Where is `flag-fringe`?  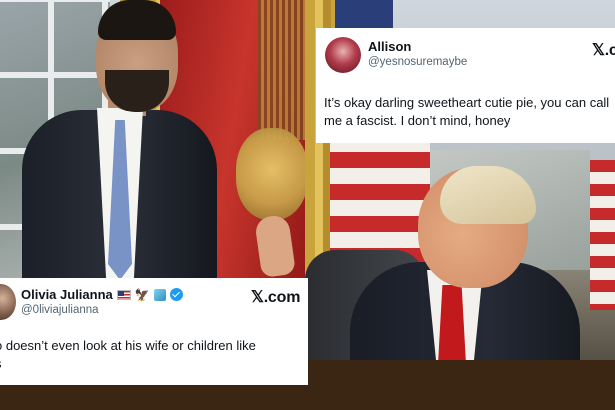 flag-fringe is located at coordinates (283, 70).